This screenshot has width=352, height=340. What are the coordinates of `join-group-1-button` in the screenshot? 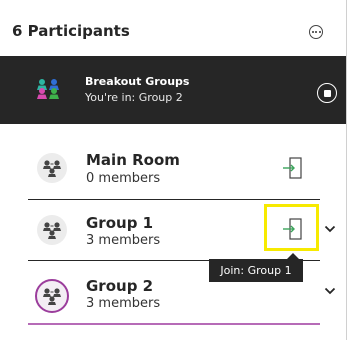 It's located at (293, 229).